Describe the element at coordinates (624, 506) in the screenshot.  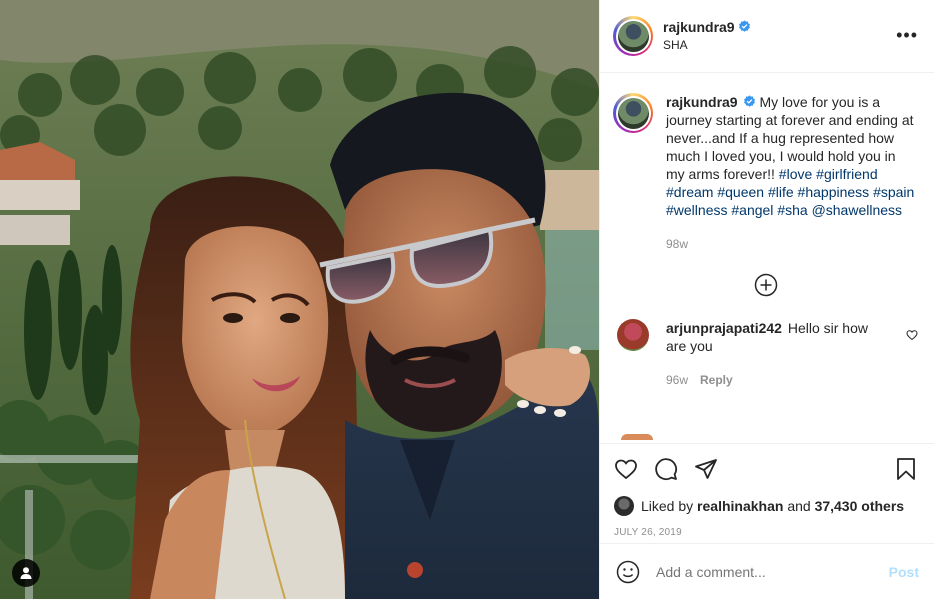
I see `liker-avatar` at that location.